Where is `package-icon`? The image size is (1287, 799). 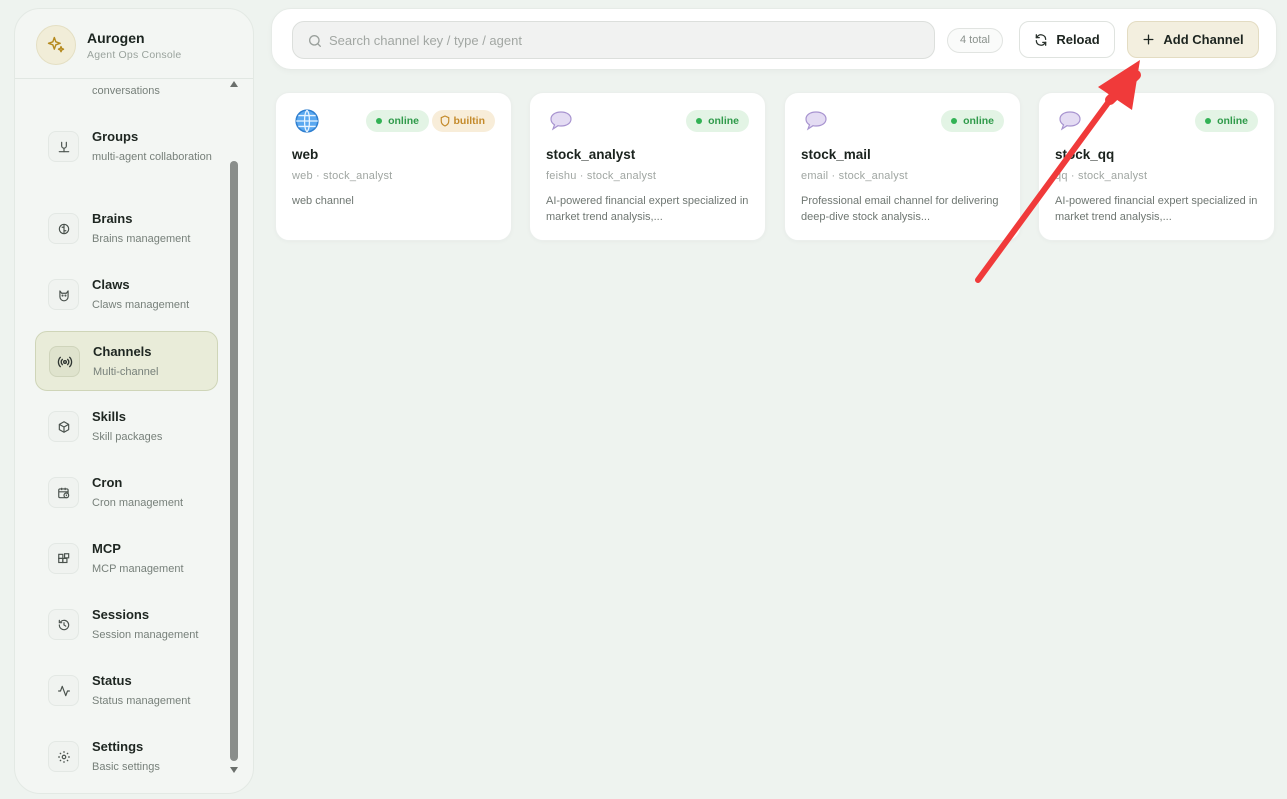 package-icon is located at coordinates (63, 426).